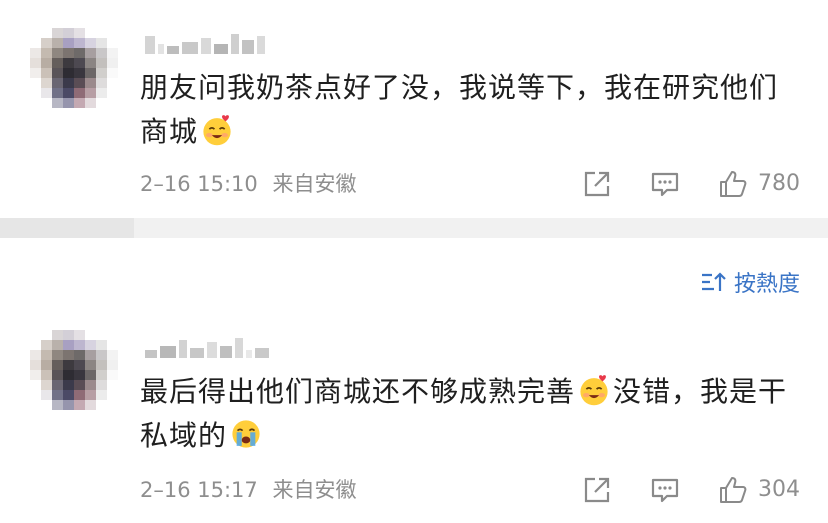 This screenshot has height=523, width=828. I want to click on comment-text-body: 朋友问我奶茶点好了没，我说等下，我在研究他们商城, so click(459, 109).